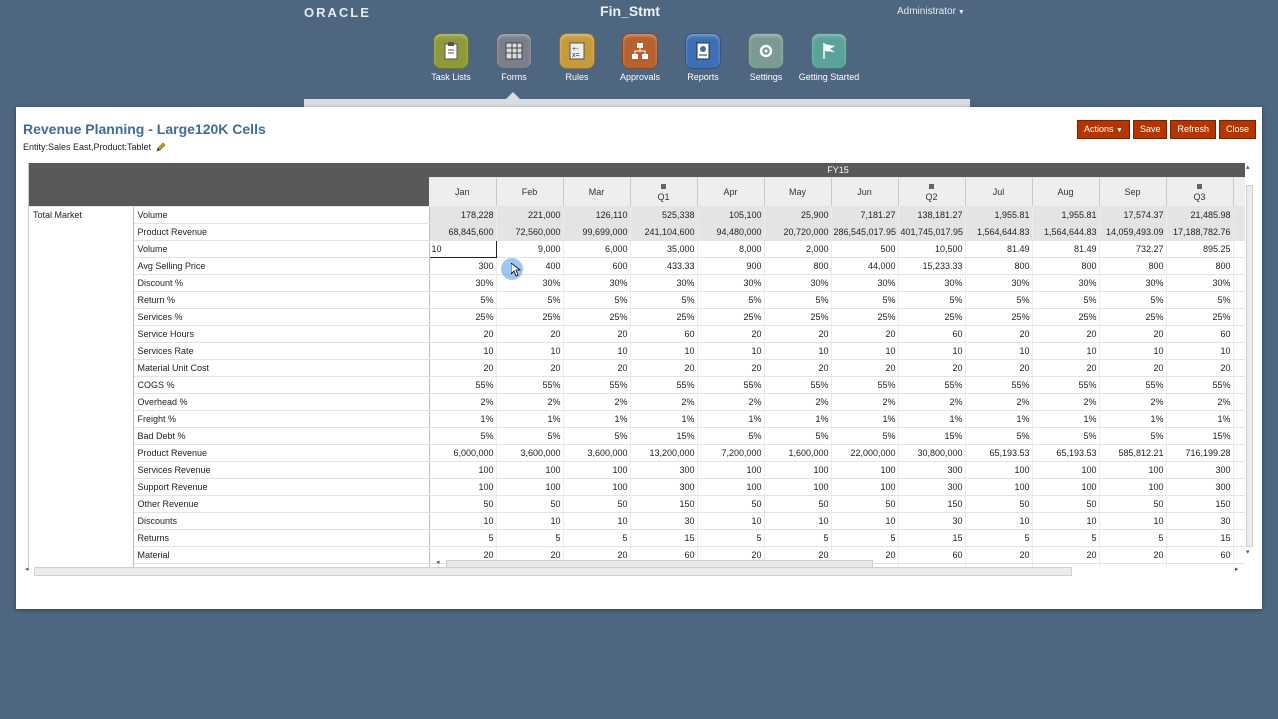 Image resolution: width=1278 pixels, height=719 pixels. I want to click on data-cell: 178,228, so click(463, 215).